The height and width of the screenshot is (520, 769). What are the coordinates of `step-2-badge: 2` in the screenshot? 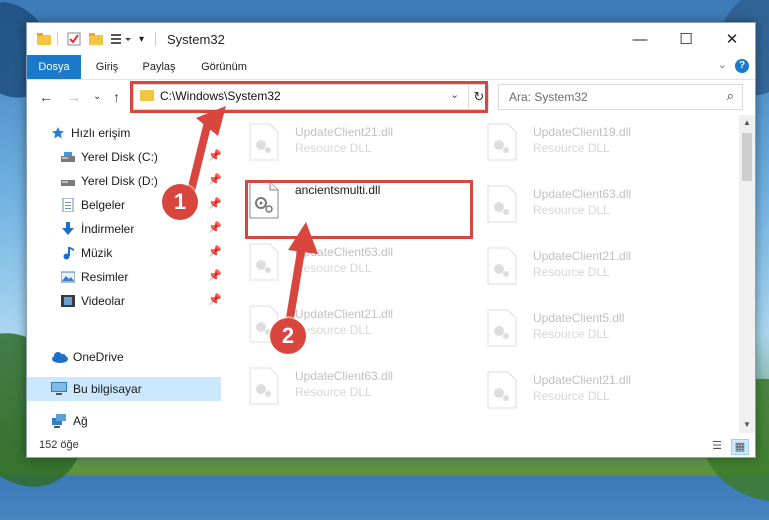 It's located at (288, 336).